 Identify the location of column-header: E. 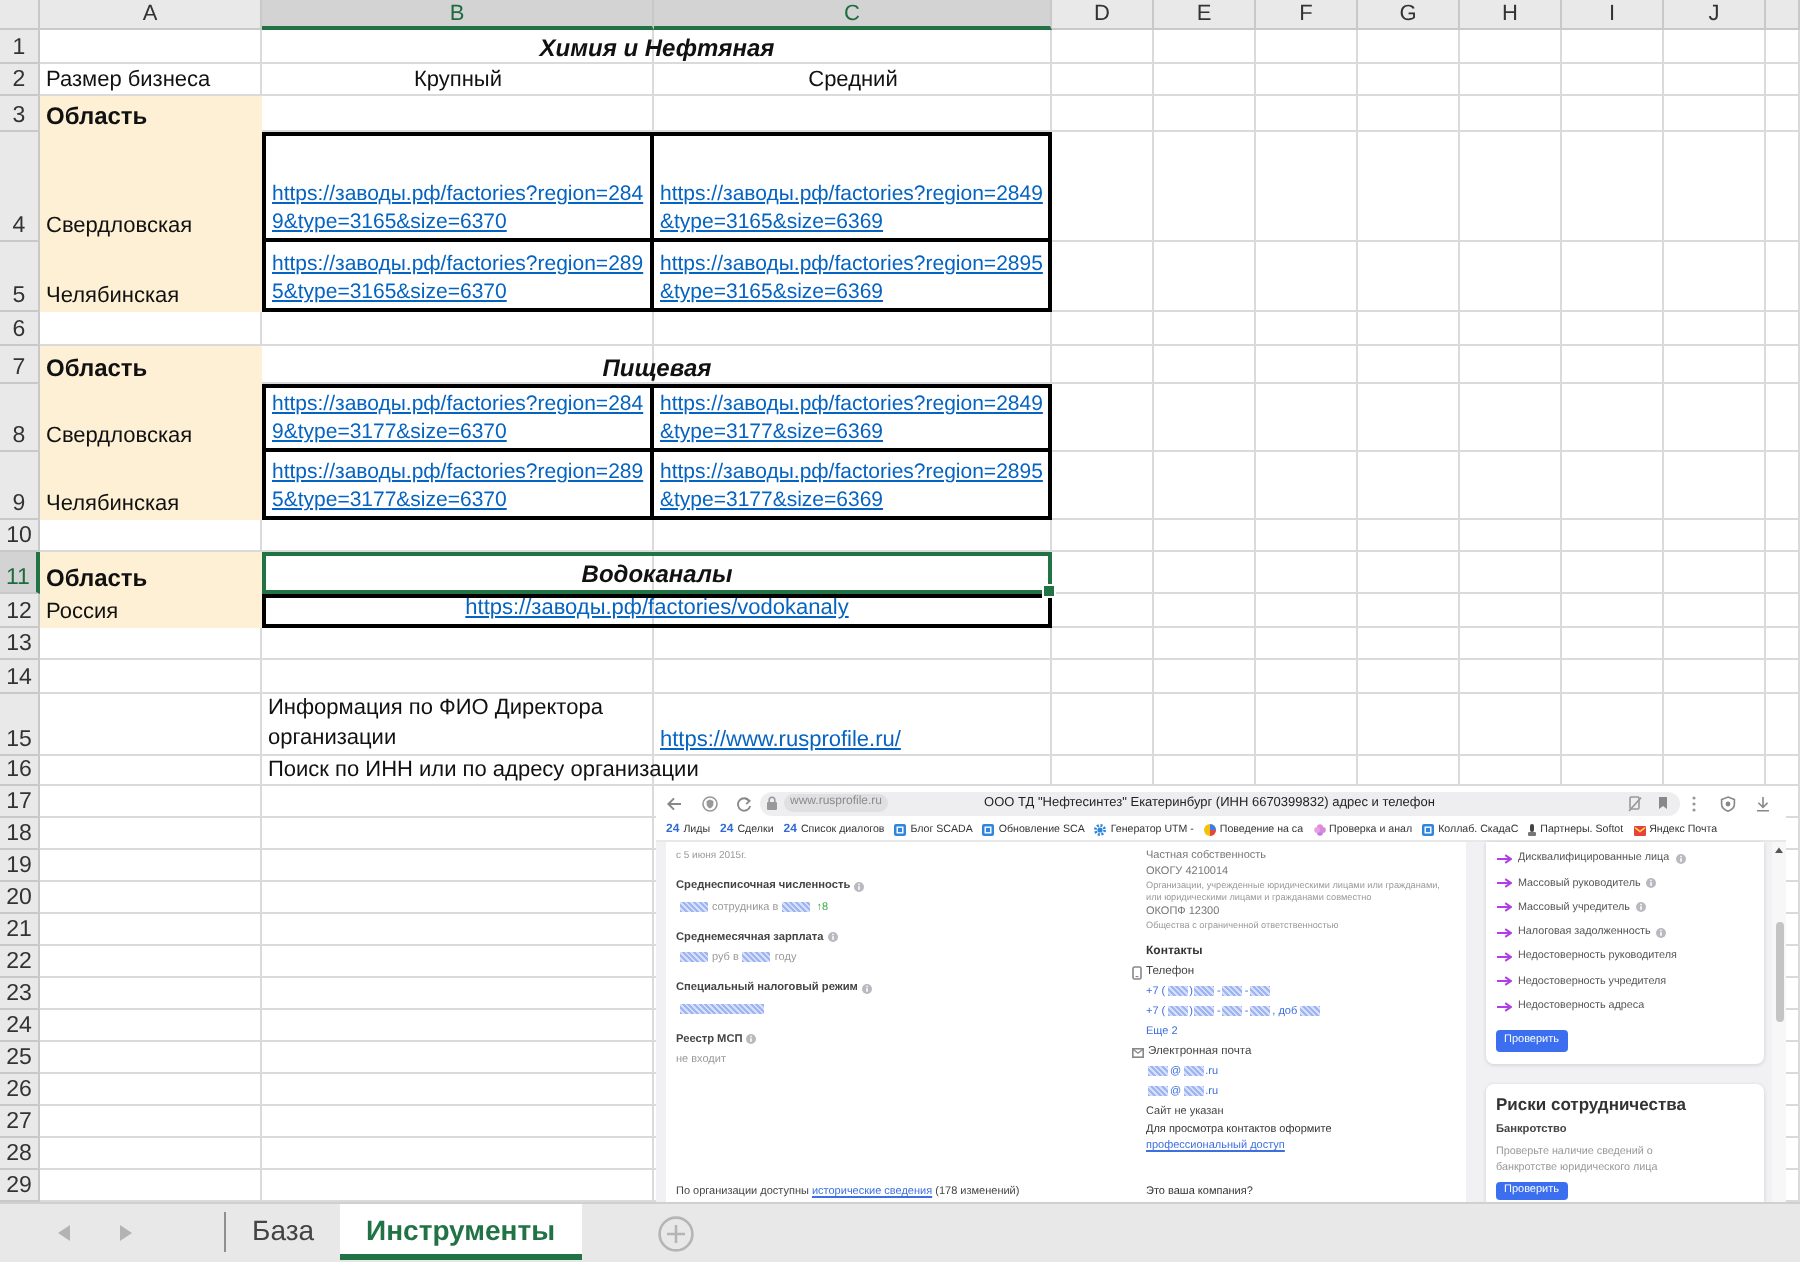
(1205, 15).